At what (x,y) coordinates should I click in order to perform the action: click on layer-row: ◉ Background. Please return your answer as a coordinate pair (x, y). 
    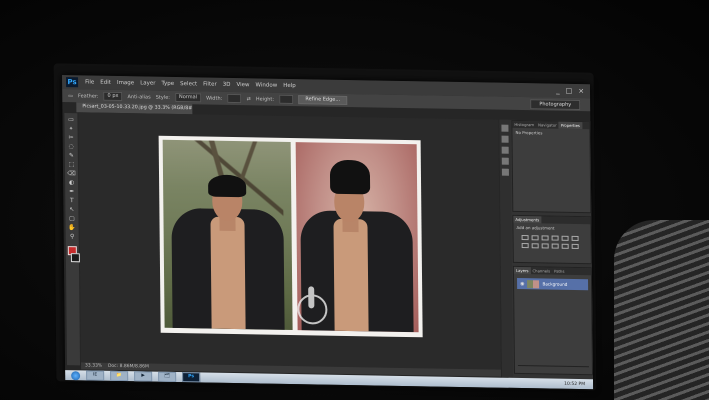
    Looking at the image, I should click on (553, 284).